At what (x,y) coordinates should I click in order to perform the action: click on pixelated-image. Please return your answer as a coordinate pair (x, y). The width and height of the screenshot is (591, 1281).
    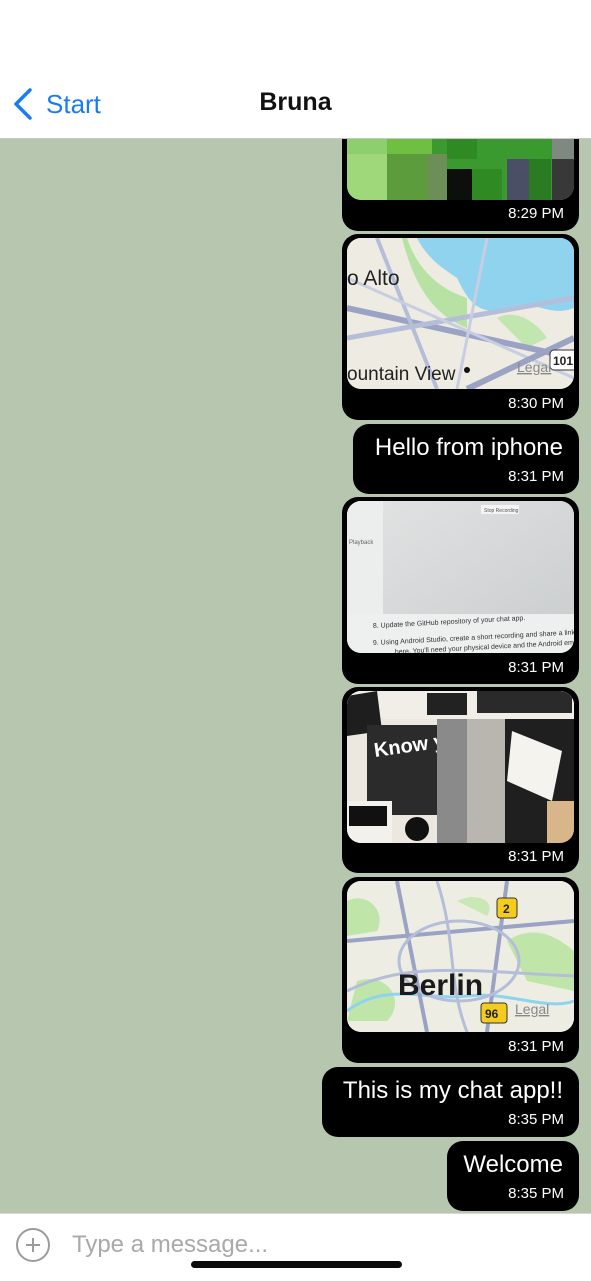
    Looking at the image, I should click on (460, 169).